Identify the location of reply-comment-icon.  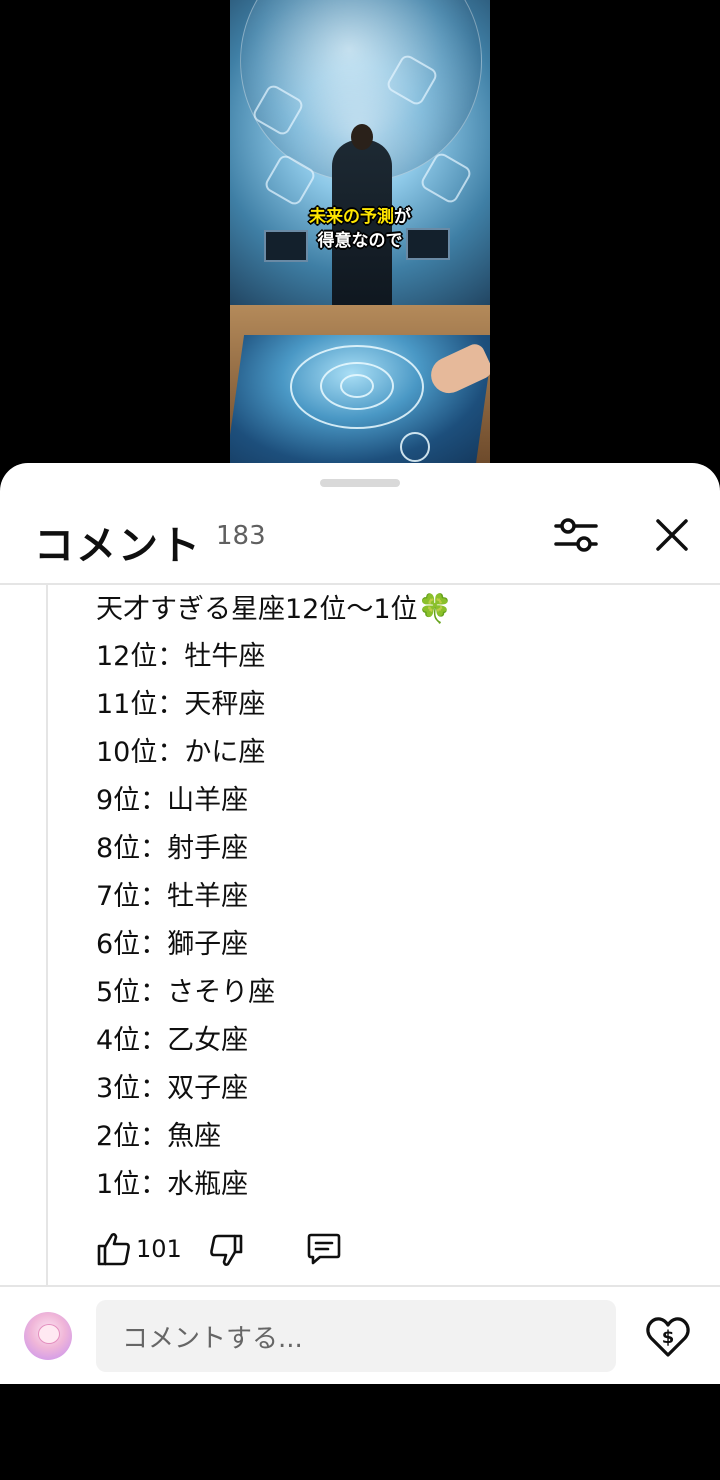
(324, 1249).